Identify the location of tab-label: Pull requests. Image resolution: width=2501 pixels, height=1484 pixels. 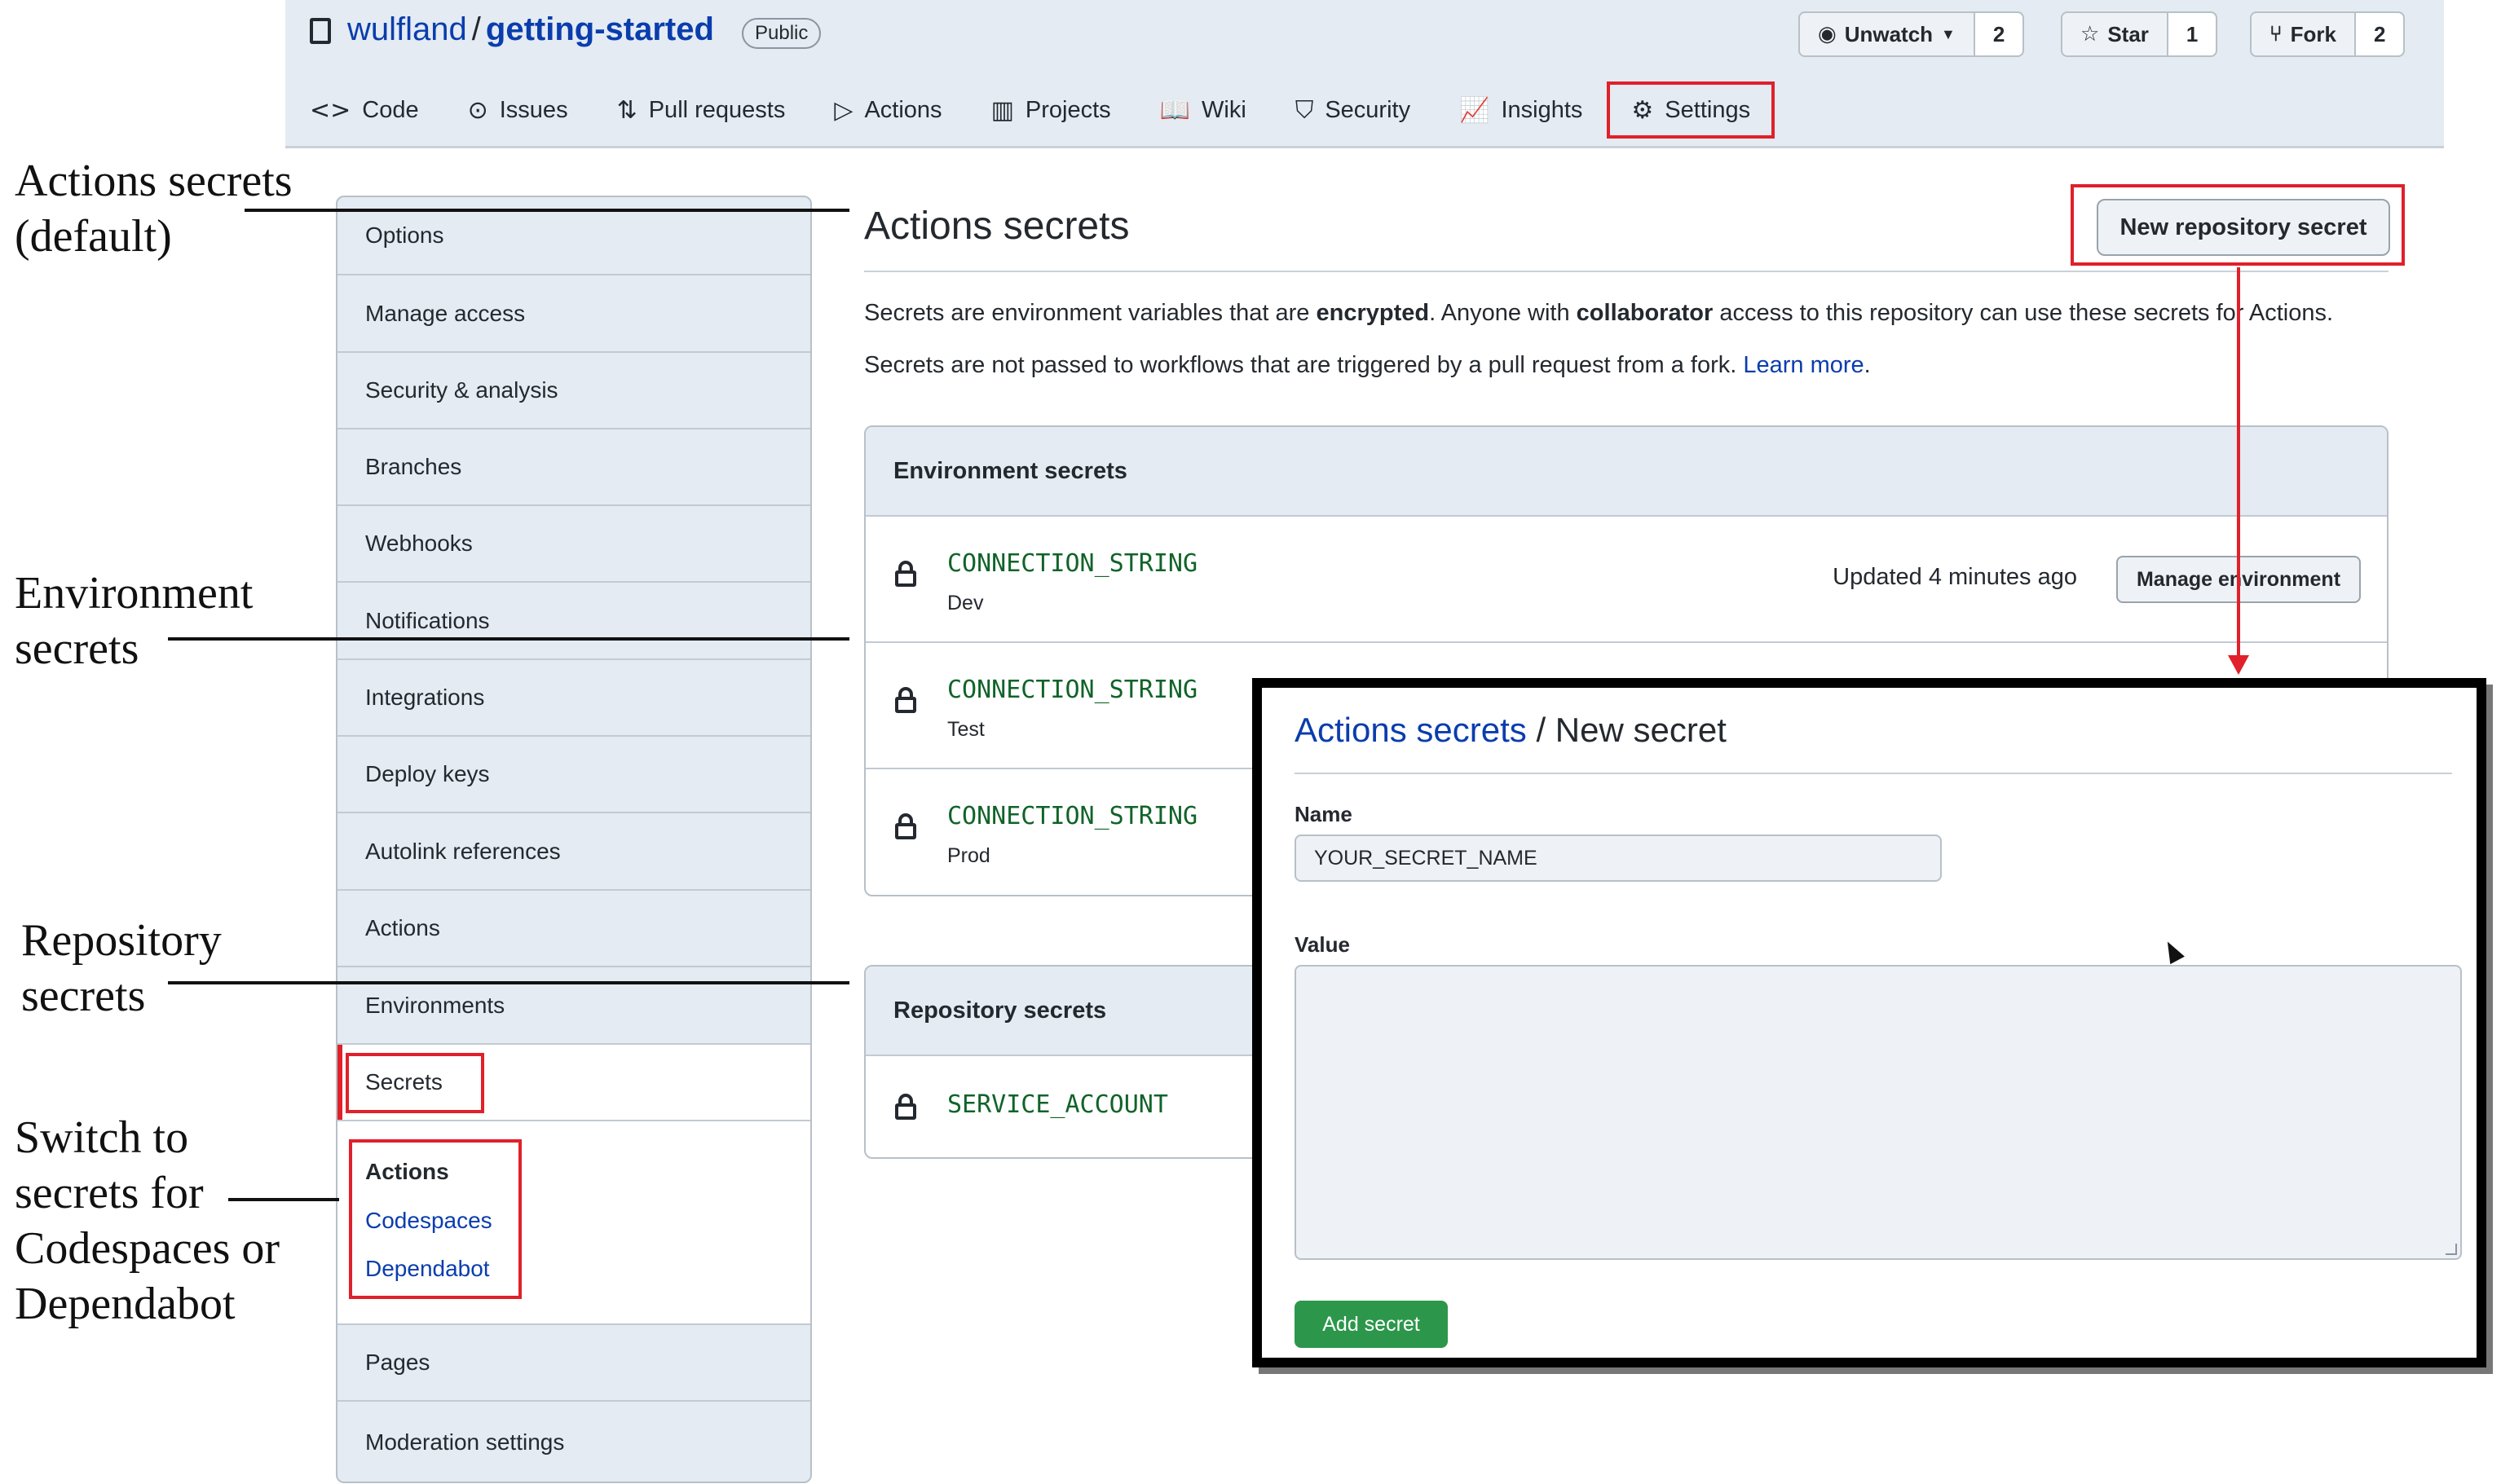
(717, 109).